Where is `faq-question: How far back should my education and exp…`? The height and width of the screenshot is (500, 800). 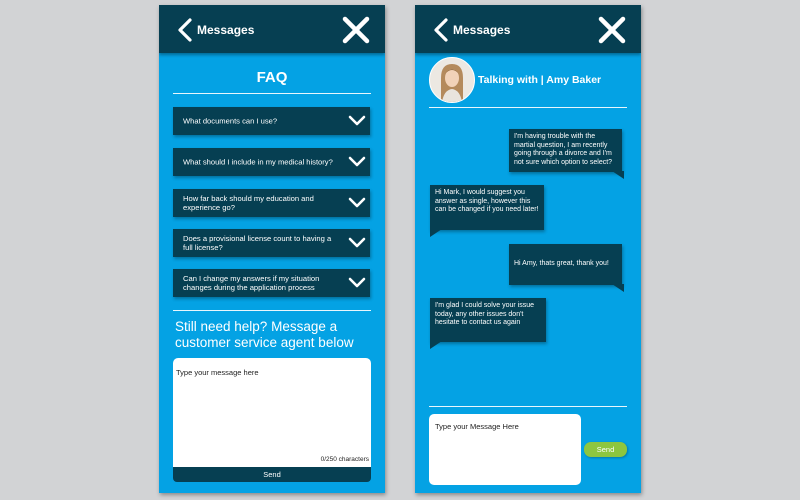
faq-question: How far back should my education and exp… is located at coordinates (248, 203).